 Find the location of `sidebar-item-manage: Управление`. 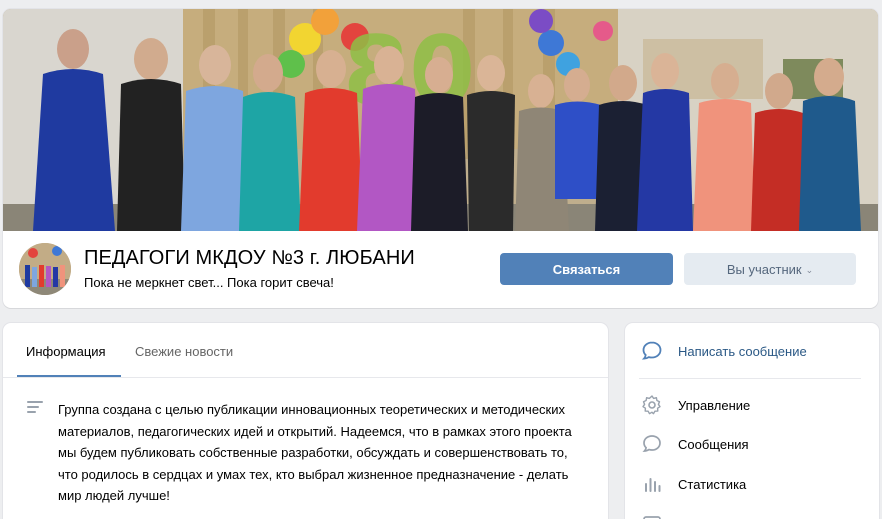

sidebar-item-manage: Управление is located at coordinates (695, 405).